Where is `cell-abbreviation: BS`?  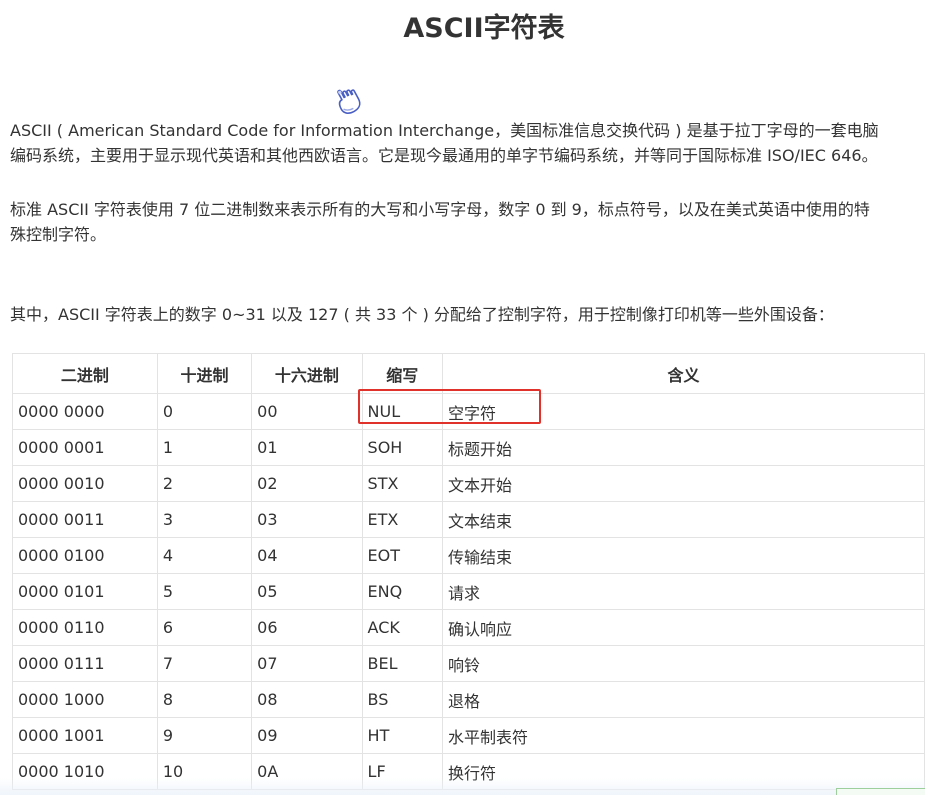
cell-abbreviation: BS is located at coordinates (402, 699).